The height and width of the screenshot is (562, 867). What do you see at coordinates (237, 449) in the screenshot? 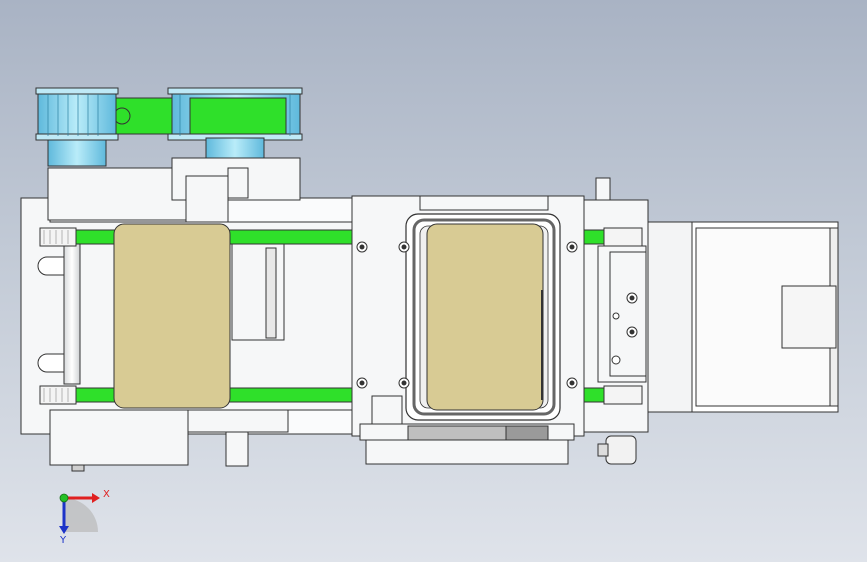
I see `lower-bracket-post` at bounding box center [237, 449].